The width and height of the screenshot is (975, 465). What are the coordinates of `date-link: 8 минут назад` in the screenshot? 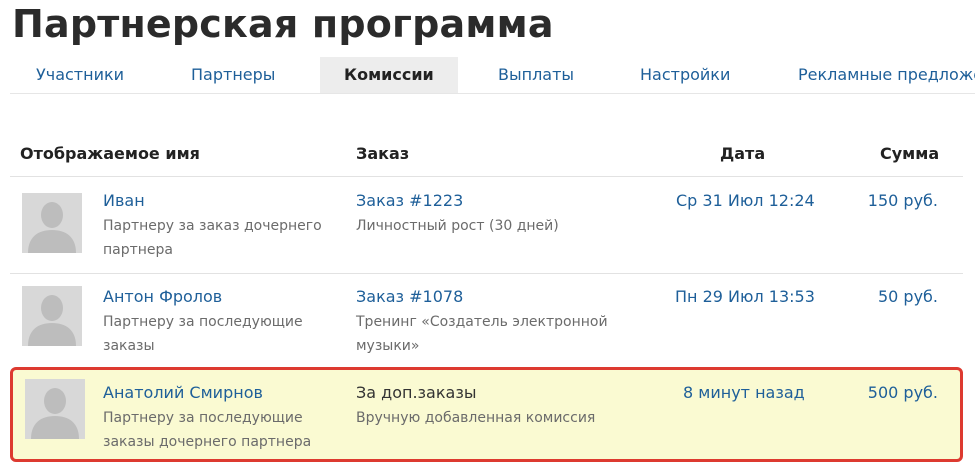 It's located at (744, 392).